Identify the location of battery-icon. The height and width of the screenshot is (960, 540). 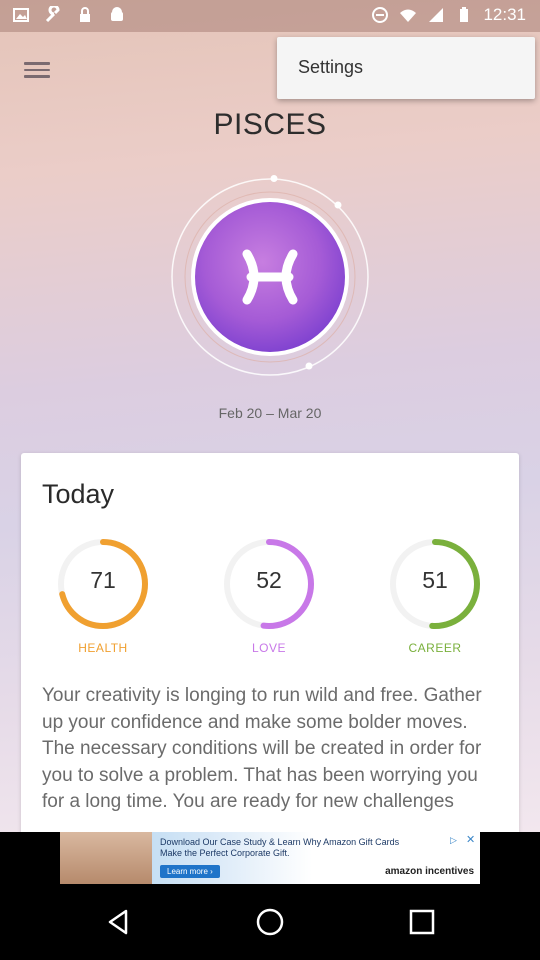
(464, 14).